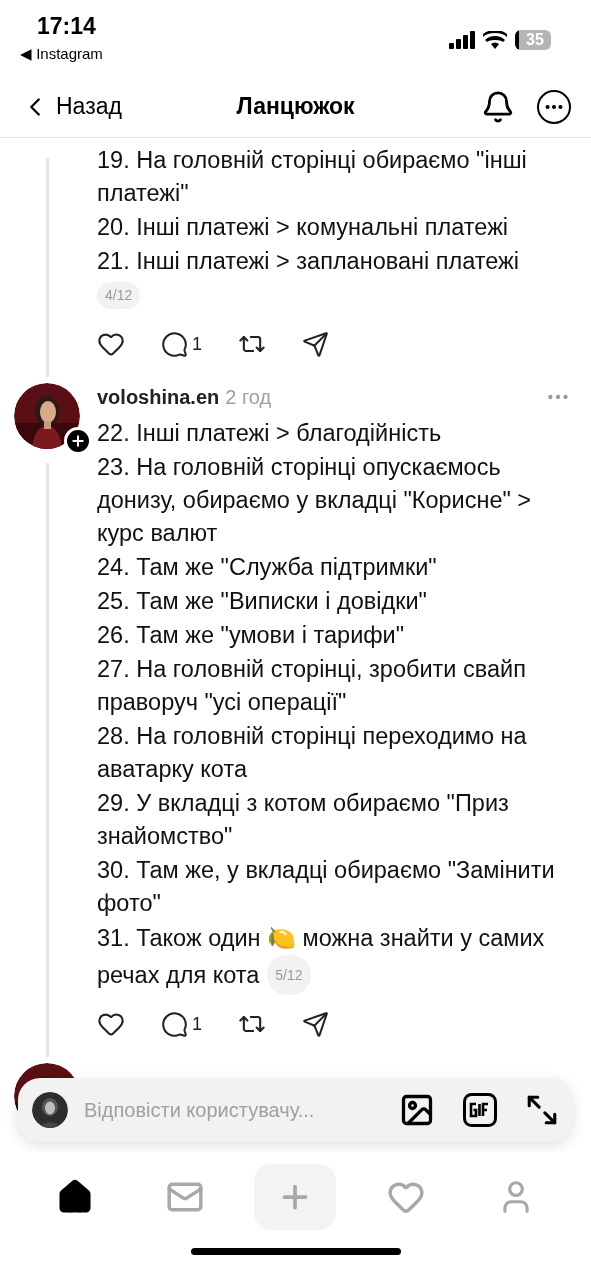 The image size is (591, 1280). What do you see at coordinates (270, 433) in the screenshot?
I see `post-text: 22. Інші платежі > благодійність` at bounding box center [270, 433].